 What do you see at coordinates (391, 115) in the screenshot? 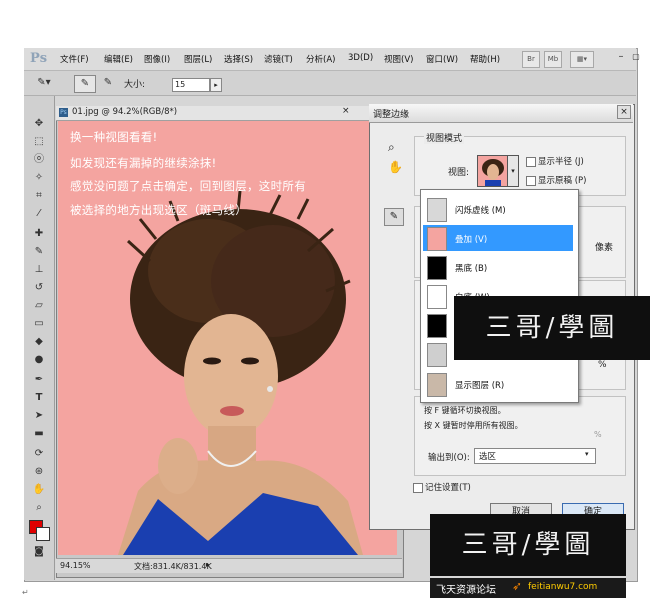
I see `dialog-title: 调整边缘` at bounding box center [391, 115].